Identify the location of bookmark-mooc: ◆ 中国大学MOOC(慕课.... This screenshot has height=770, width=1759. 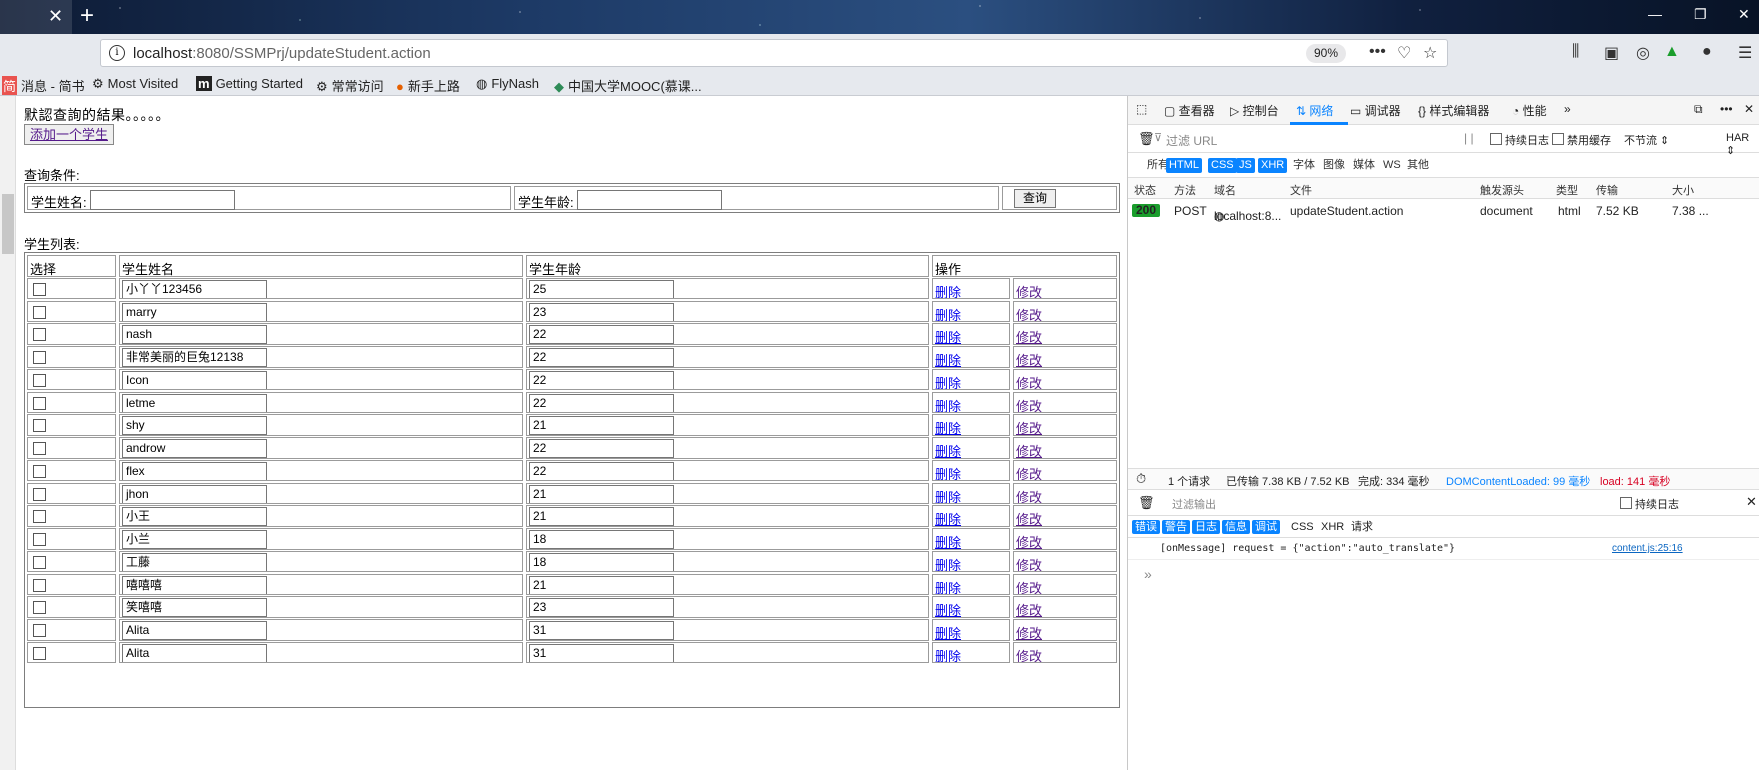
(628, 85).